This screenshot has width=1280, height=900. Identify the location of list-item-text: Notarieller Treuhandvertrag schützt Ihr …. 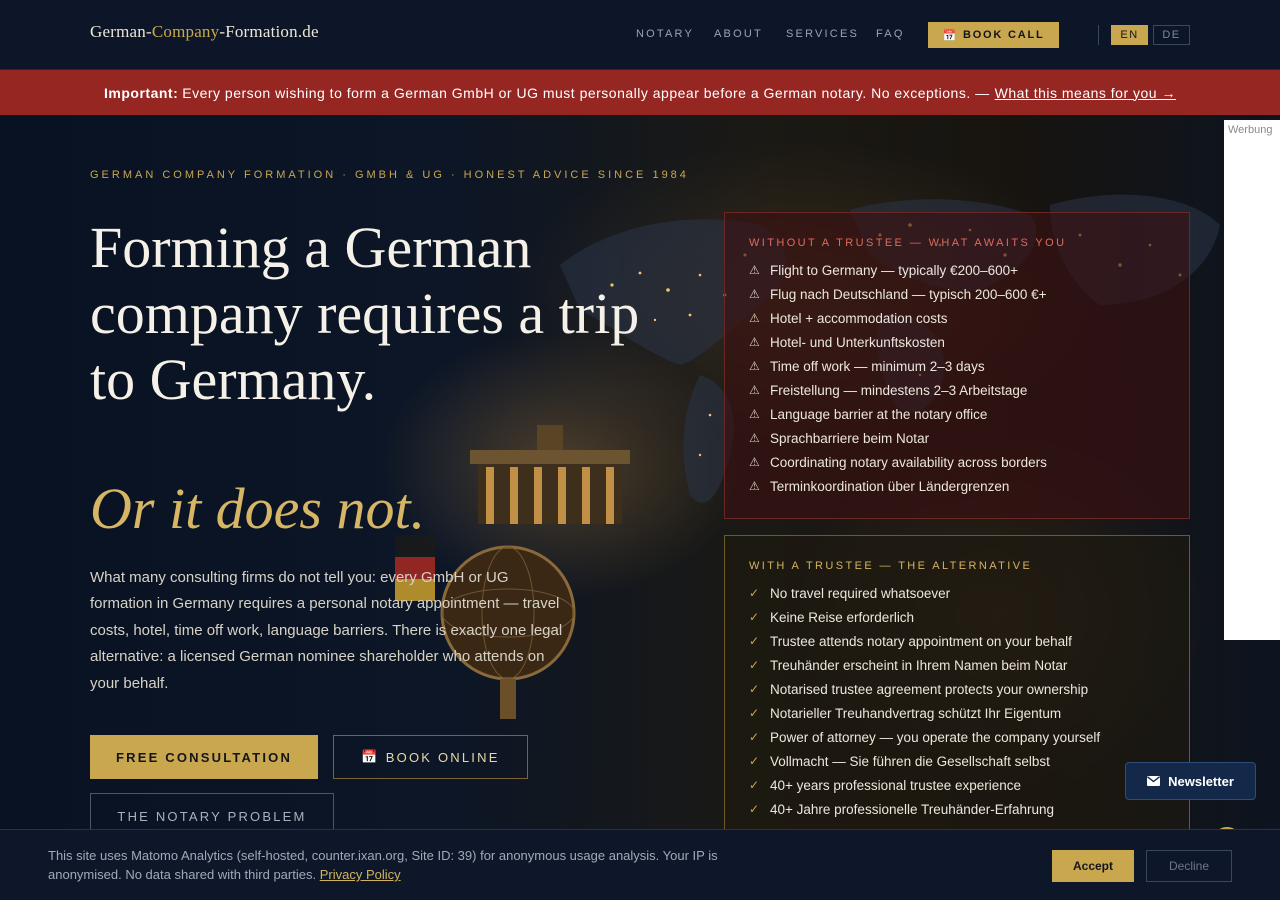
(916, 713).